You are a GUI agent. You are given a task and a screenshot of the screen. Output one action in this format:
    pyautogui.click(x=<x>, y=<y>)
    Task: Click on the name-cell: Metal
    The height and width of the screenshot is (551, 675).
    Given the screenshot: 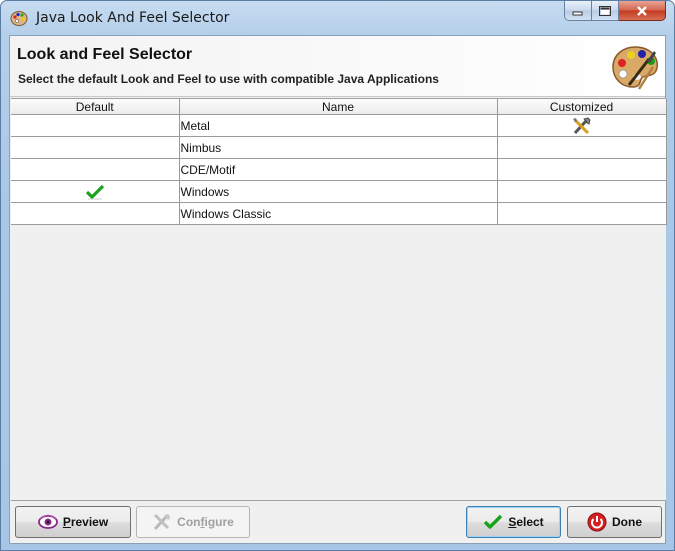 What is the action you would take?
    pyautogui.click(x=338, y=125)
    